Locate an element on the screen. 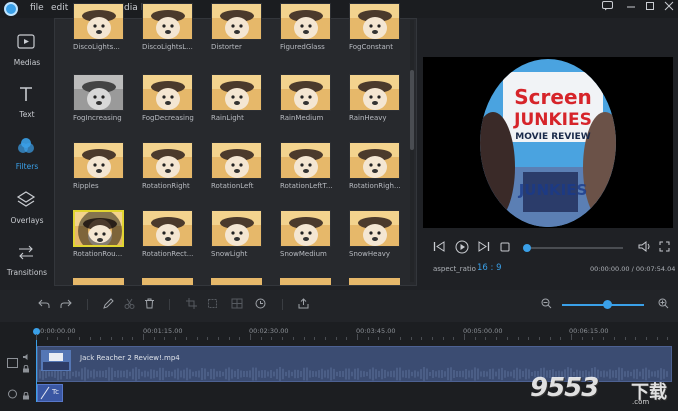 Image resolution: width=678 pixels, height=411 pixels. playhead is located at coordinates (36, 366).